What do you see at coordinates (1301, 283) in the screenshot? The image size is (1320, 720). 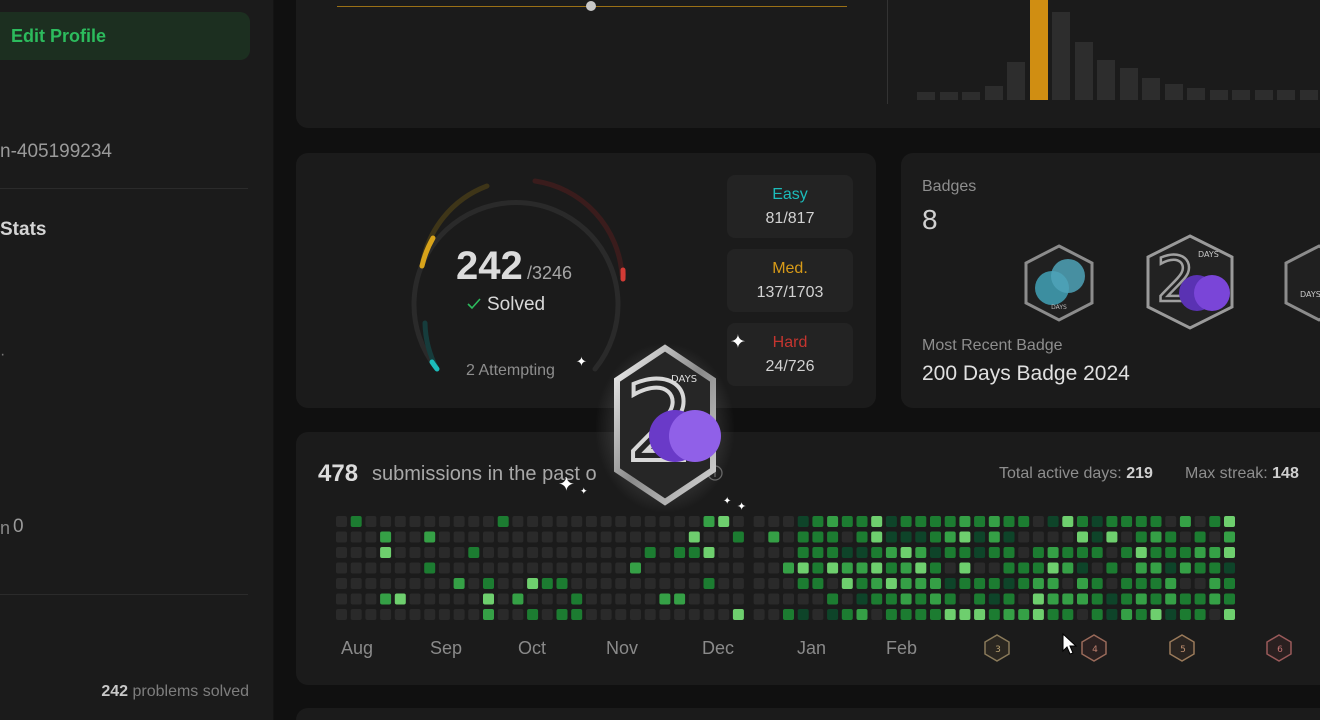 I see `badge-icon: DAYS` at bounding box center [1301, 283].